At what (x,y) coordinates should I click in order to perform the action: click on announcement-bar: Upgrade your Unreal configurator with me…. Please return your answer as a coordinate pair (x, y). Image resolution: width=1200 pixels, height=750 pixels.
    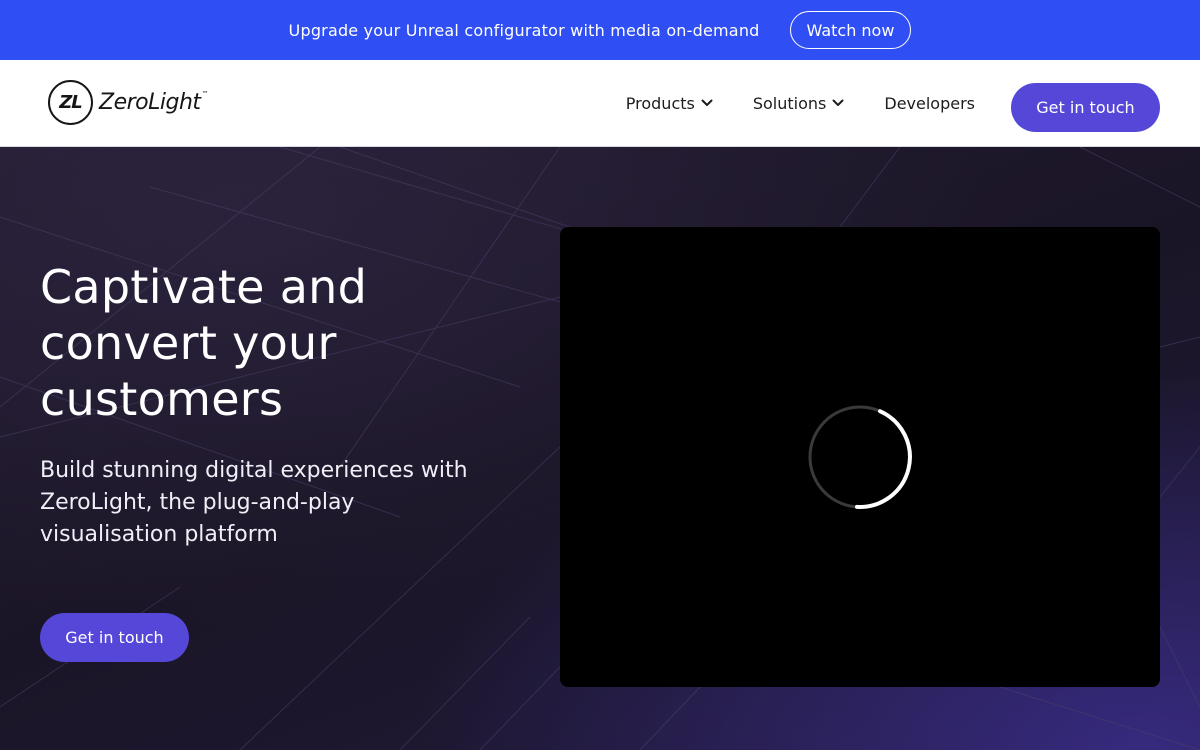
    Looking at the image, I should click on (600, 30).